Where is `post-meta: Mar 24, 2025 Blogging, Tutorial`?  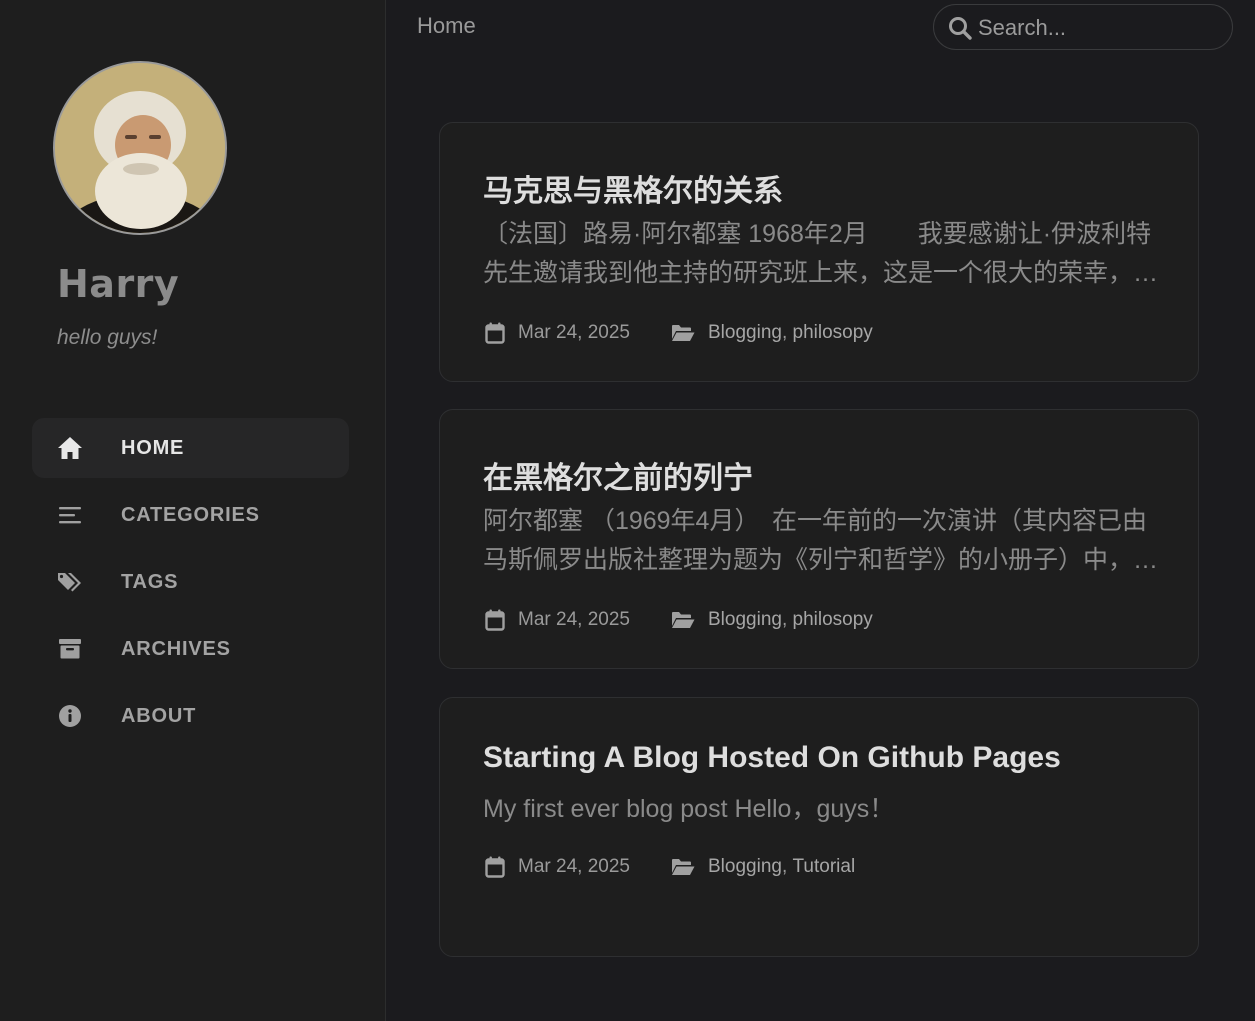
post-meta: Mar 24, 2025 Blogging, Tutorial is located at coordinates (670, 867).